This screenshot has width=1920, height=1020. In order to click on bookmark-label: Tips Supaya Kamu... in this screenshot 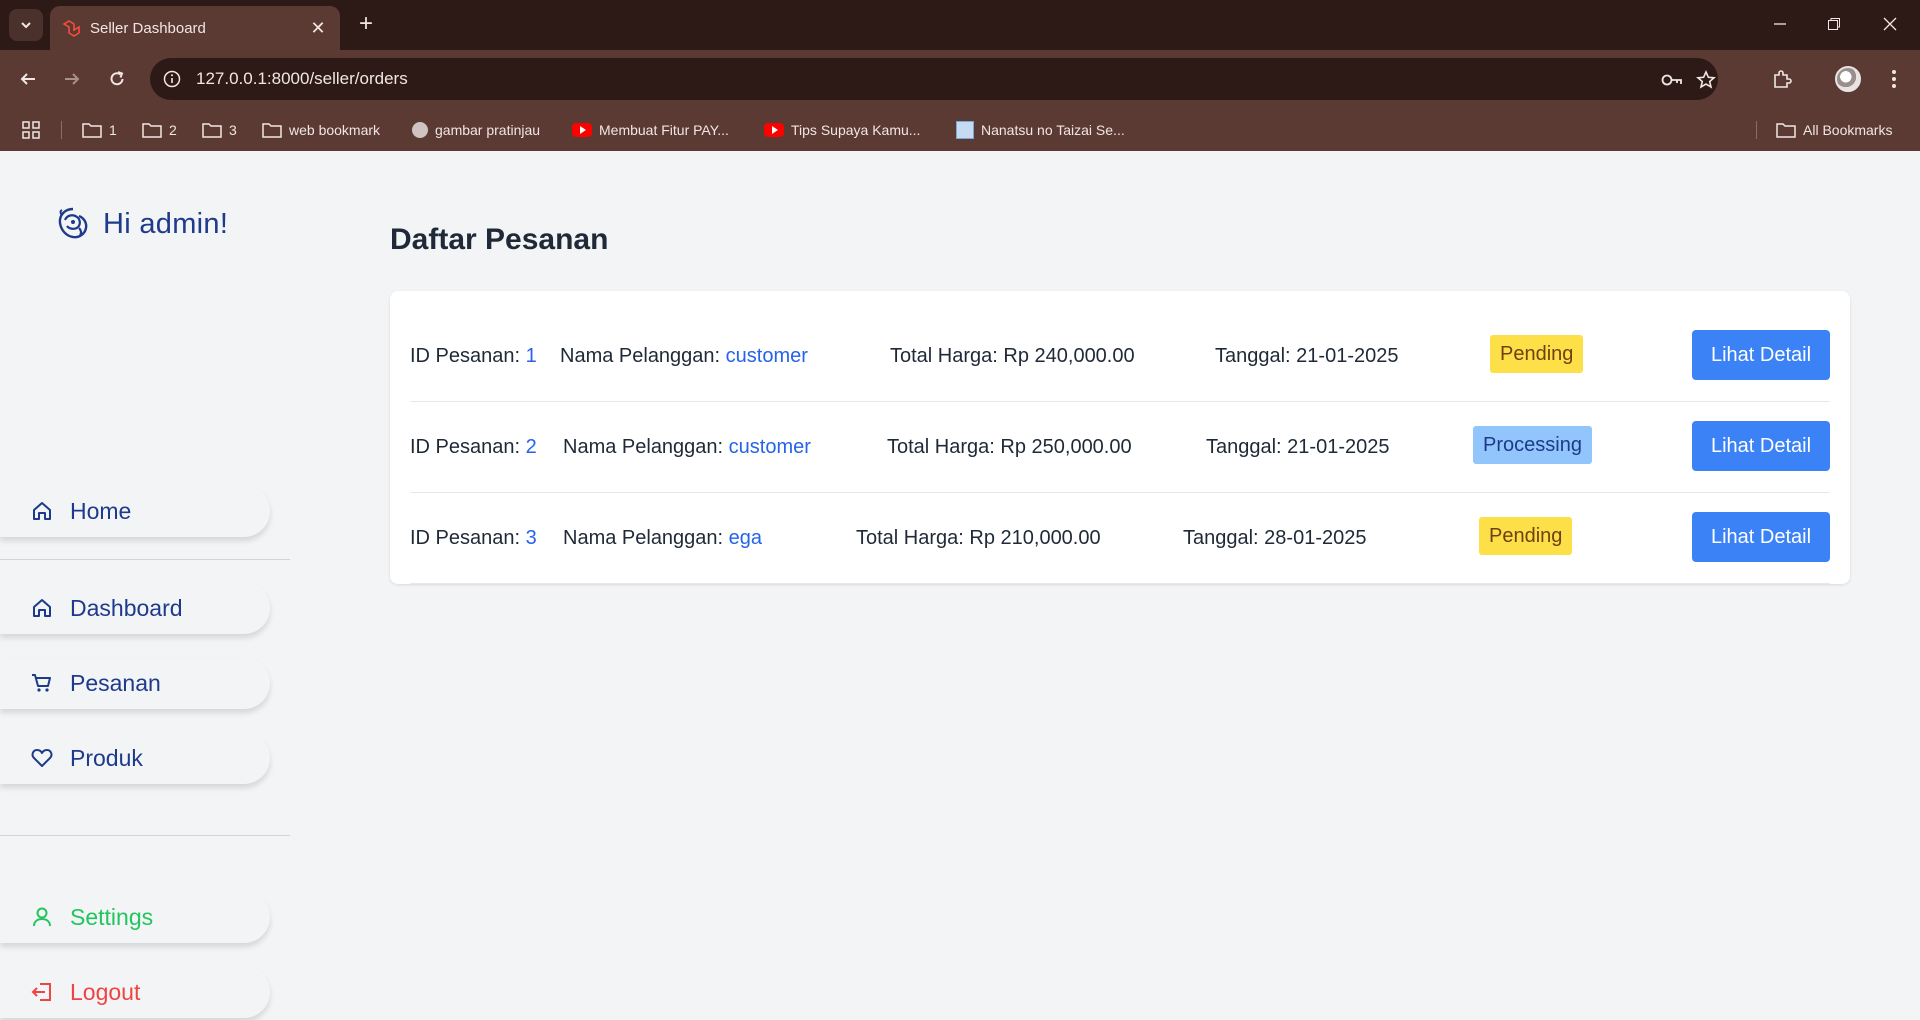, I will do `click(856, 130)`.